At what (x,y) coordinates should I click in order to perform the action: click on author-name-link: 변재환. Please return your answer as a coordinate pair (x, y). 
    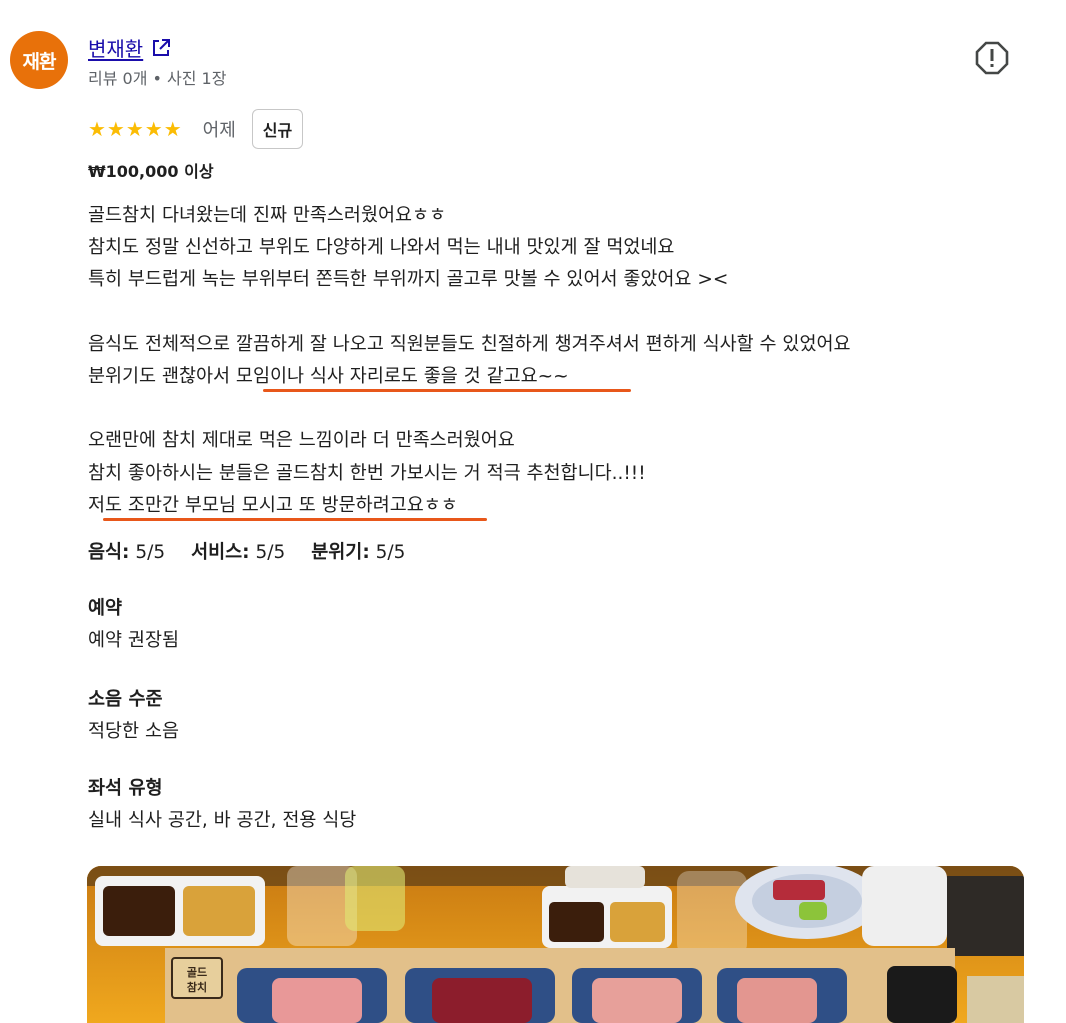
    Looking at the image, I should click on (115, 47).